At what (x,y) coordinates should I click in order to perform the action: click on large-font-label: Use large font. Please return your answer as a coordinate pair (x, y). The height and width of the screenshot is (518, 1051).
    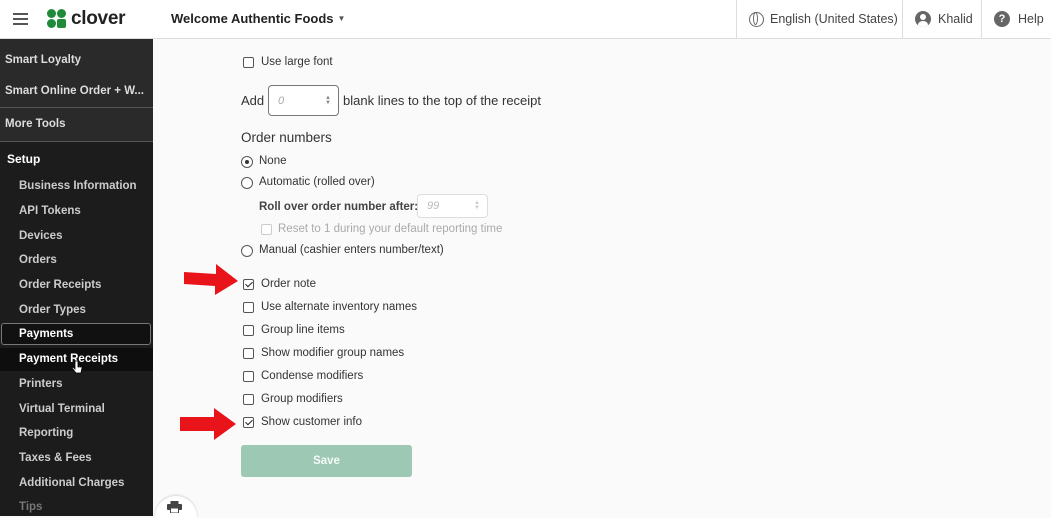
    Looking at the image, I should click on (297, 62).